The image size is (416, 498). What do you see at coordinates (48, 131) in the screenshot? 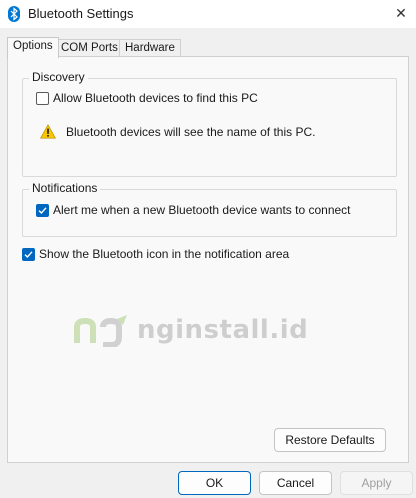
I see `warning-icon` at bounding box center [48, 131].